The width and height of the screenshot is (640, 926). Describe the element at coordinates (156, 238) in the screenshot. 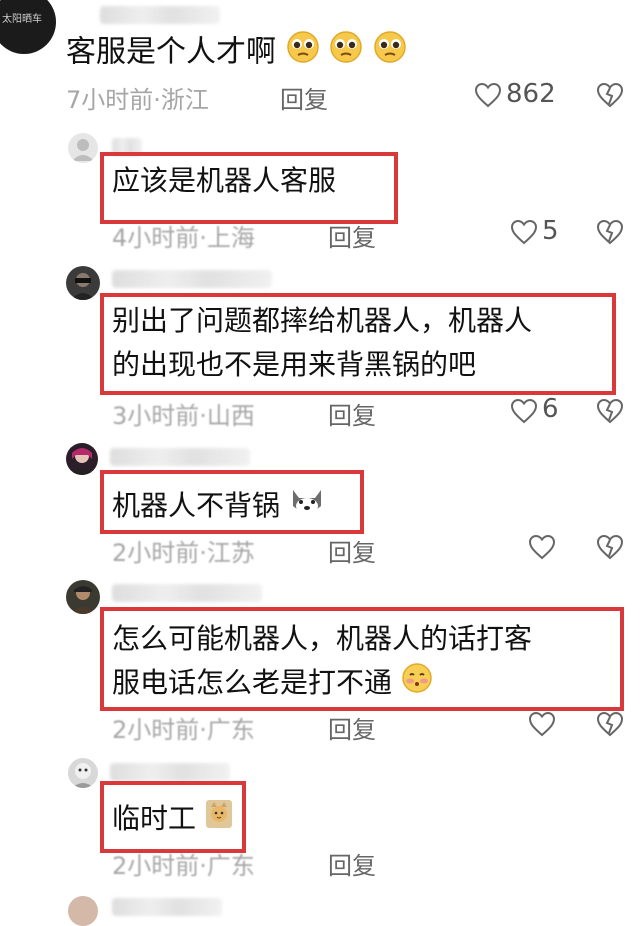

I see `comment-time: 4小时前` at that location.